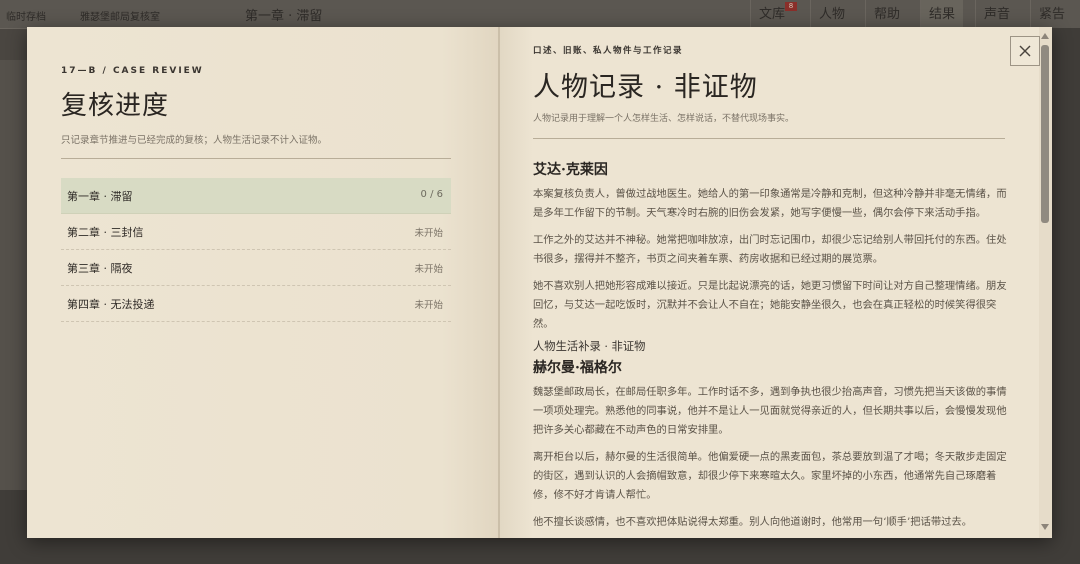 This screenshot has width=1080, height=564. Describe the element at coordinates (608, 51) in the screenshot. I see `records-eyebrow: 口述、旧账、私人物件与工作记录` at that location.